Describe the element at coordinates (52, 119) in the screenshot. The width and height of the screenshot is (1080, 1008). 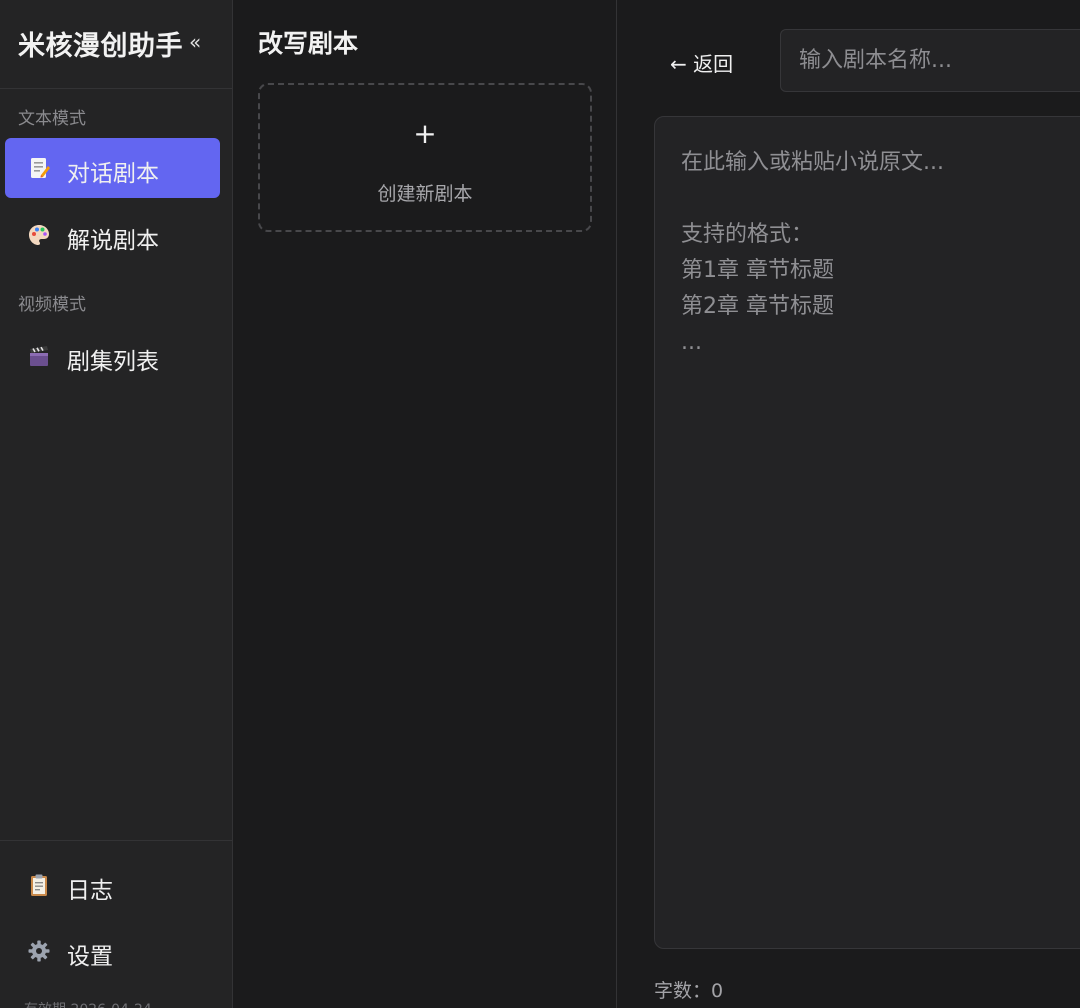
I see `section-label-text-mode: 文本模式` at that location.